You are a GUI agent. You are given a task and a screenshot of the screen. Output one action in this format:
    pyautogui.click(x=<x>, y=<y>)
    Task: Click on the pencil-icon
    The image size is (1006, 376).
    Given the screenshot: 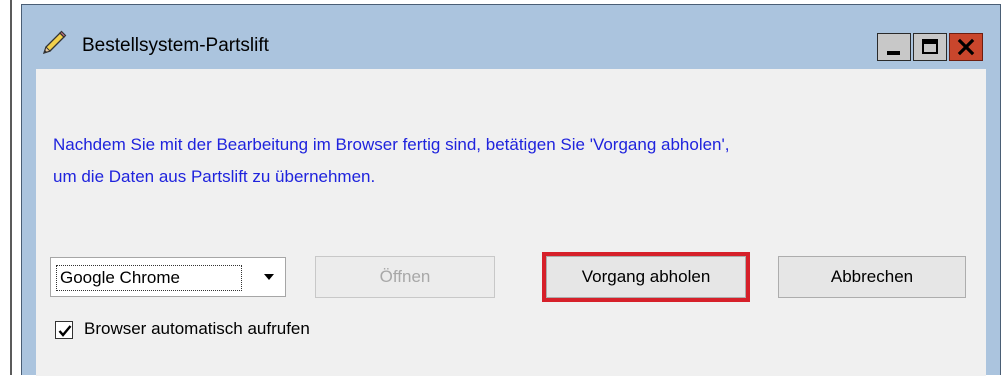 What is the action you would take?
    pyautogui.click(x=54, y=43)
    